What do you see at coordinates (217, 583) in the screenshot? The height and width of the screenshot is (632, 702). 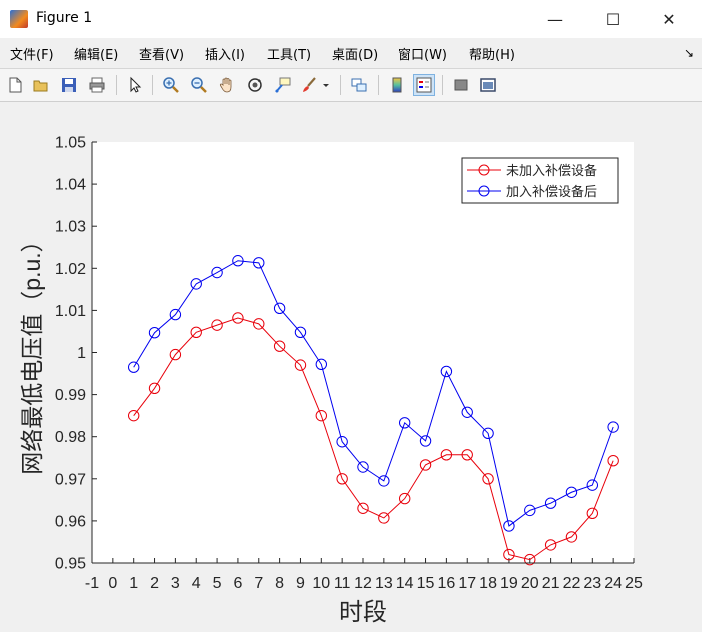 I see `x-tick-label: 5` at bounding box center [217, 583].